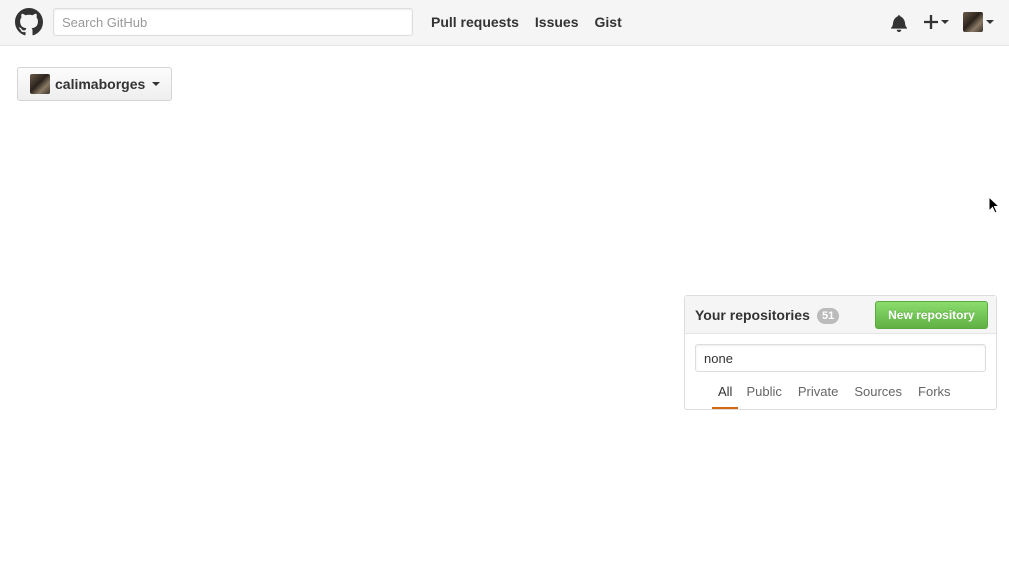 This screenshot has height=575, width=1009. I want to click on mouse-cursor-icon, so click(994, 205).